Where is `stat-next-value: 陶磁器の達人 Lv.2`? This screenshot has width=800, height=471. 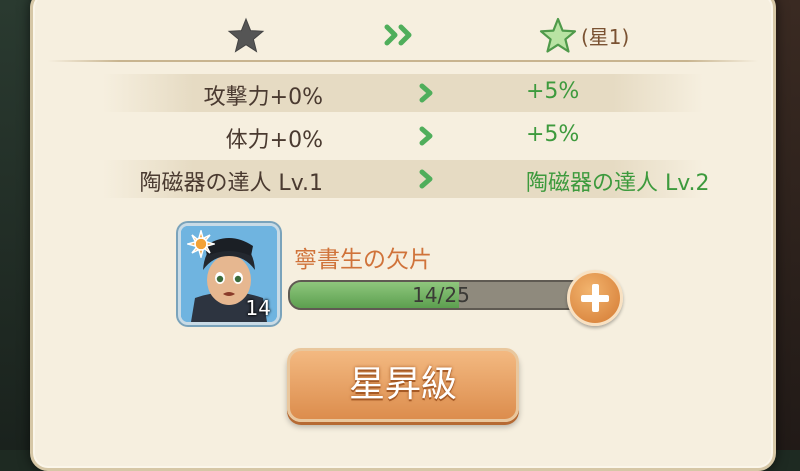 stat-next-value: 陶磁器の達人 Lv.2 is located at coordinates (618, 183).